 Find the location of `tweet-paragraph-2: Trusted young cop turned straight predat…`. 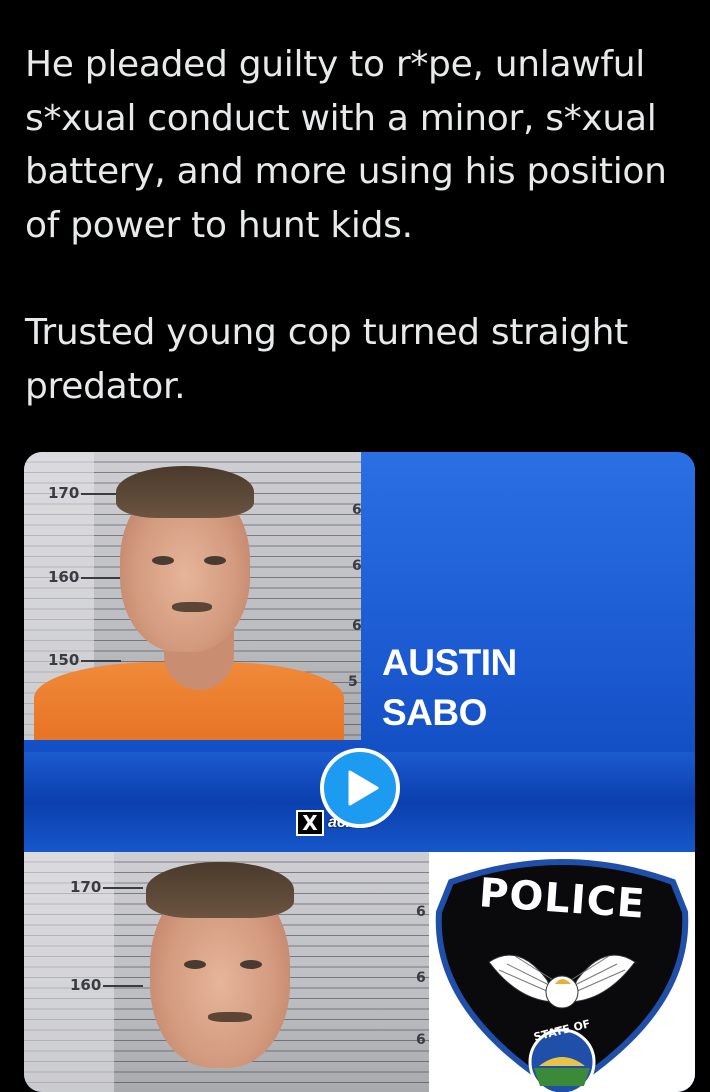

tweet-paragraph-2: Trusted young cop turned straight predat… is located at coordinates (326, 359).